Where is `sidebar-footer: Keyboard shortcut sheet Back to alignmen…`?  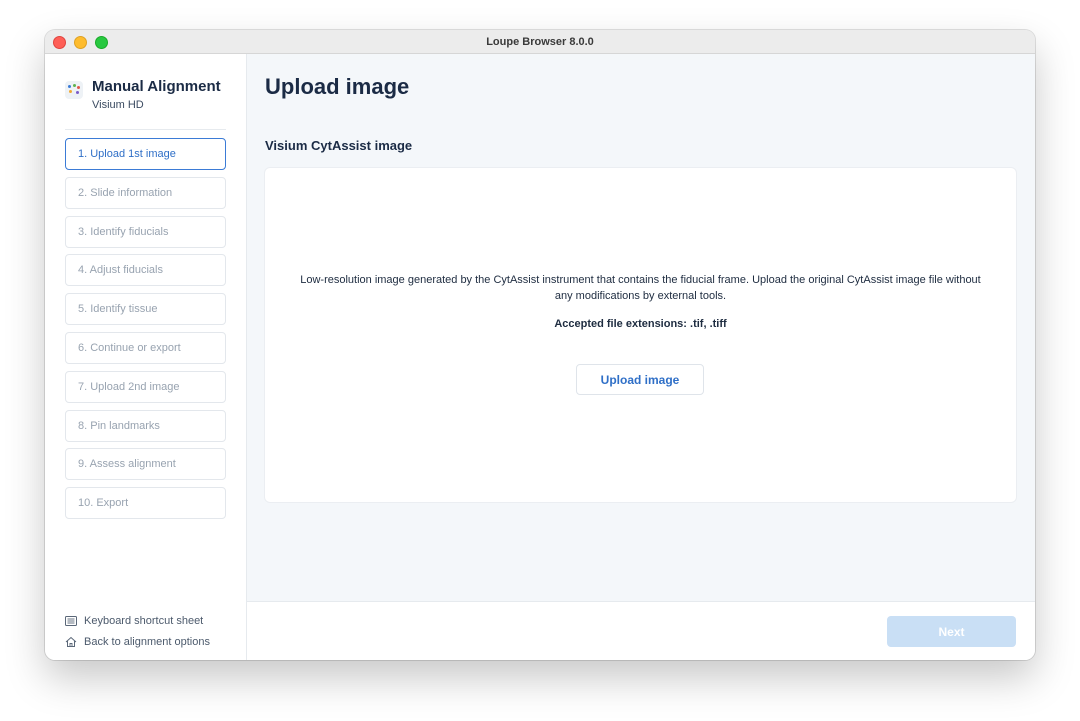 sidebar-footer: Keyboard shortcut sheet Back to alignmen… is located at coordinates (152, 631).